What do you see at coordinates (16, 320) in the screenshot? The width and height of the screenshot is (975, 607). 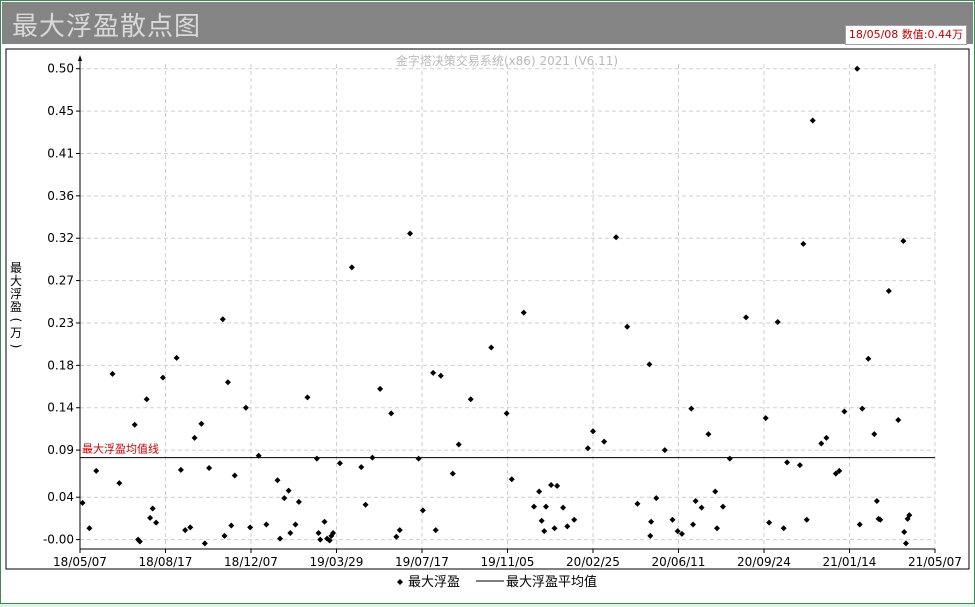 I see `y-axis-label-char: (` at bounding box center [16, 320].